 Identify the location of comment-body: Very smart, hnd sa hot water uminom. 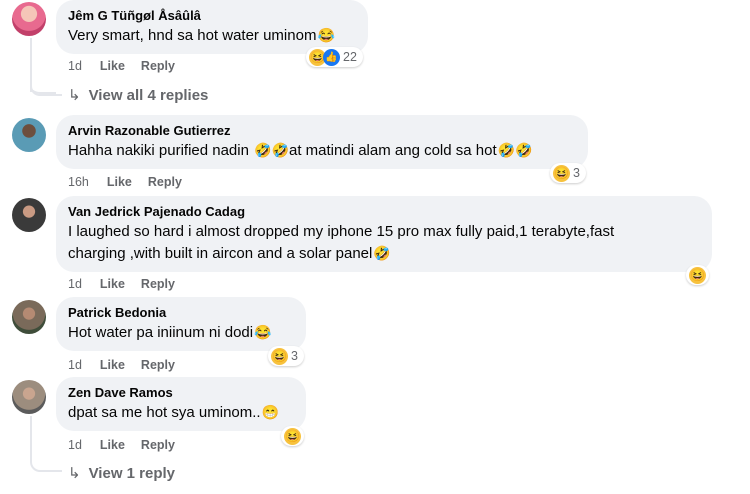
(192, 35).